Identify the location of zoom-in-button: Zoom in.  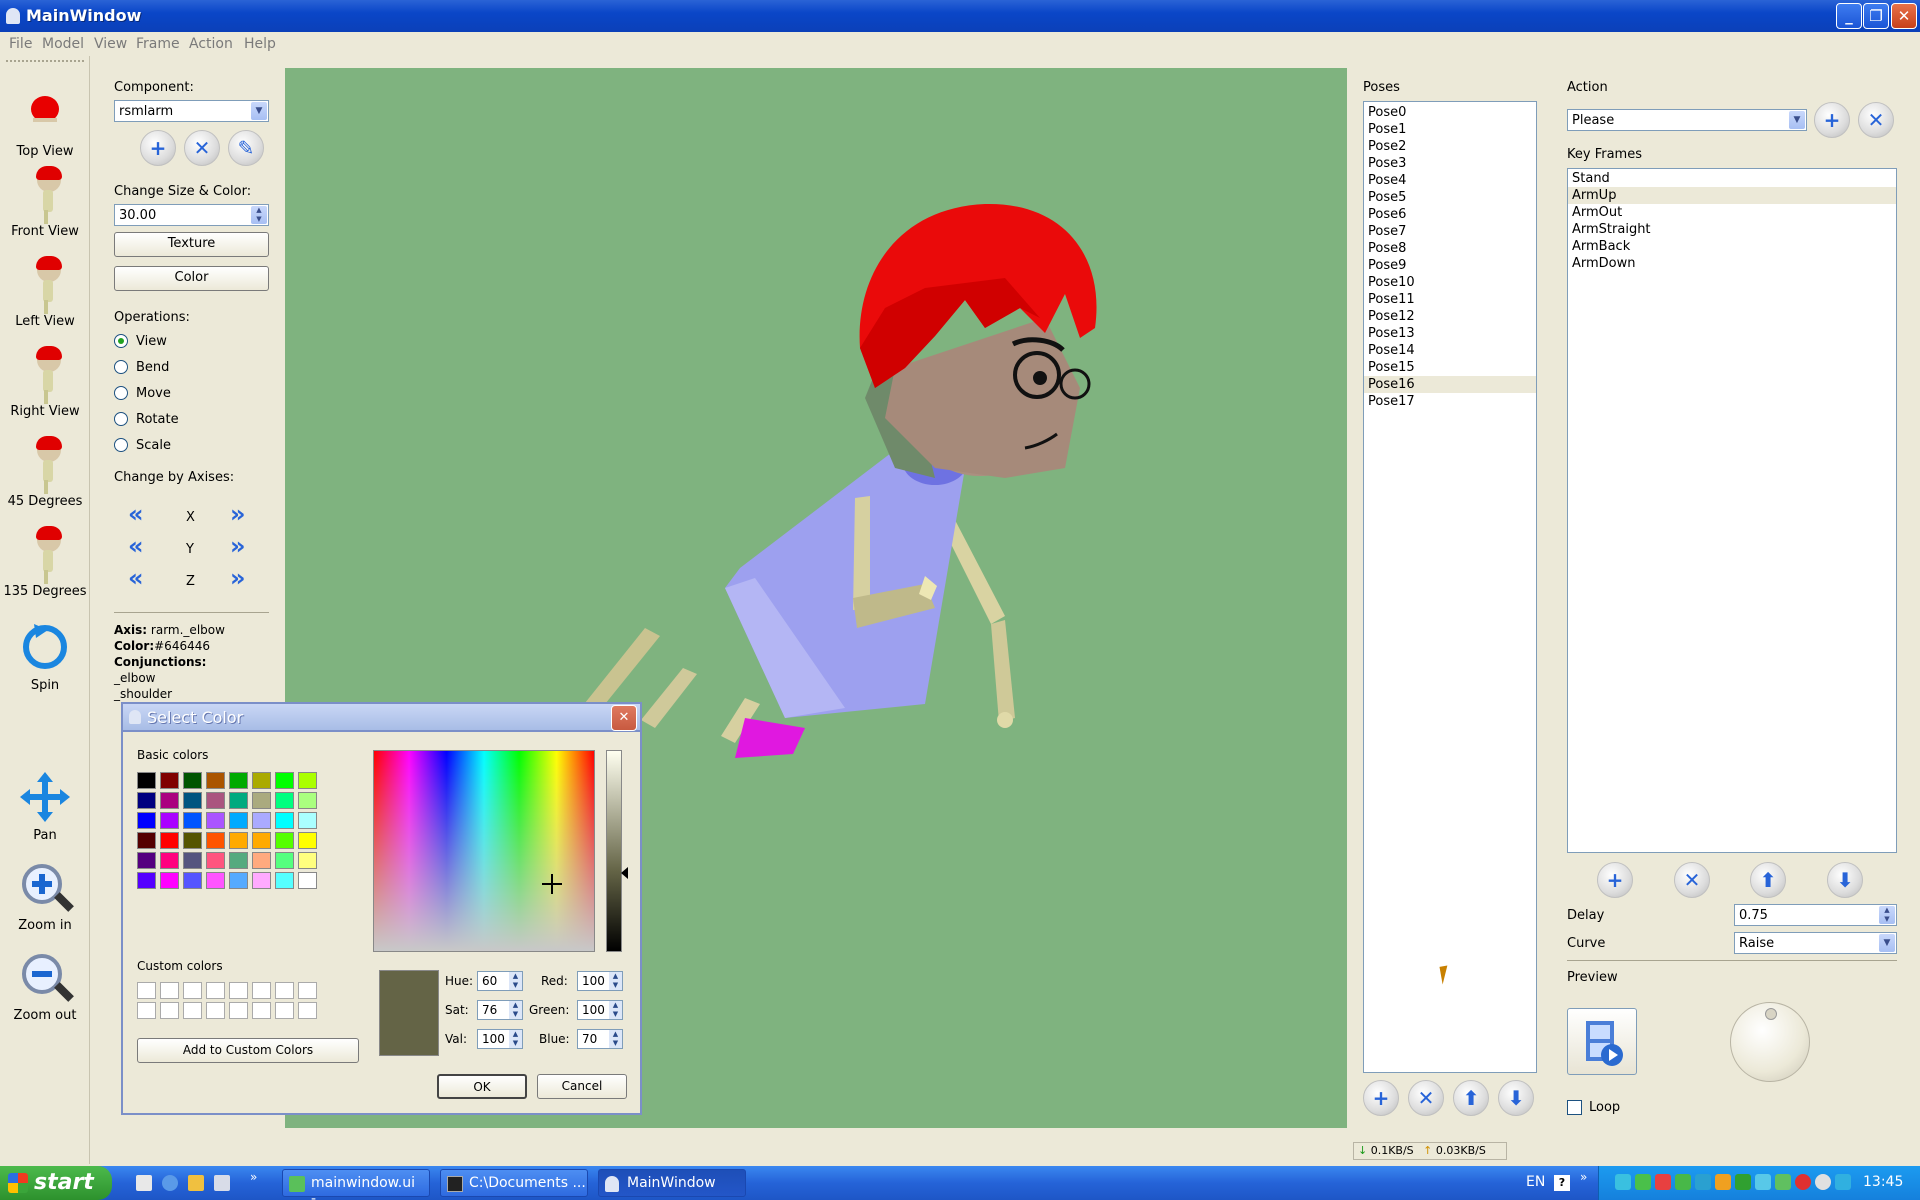
(45, 897).